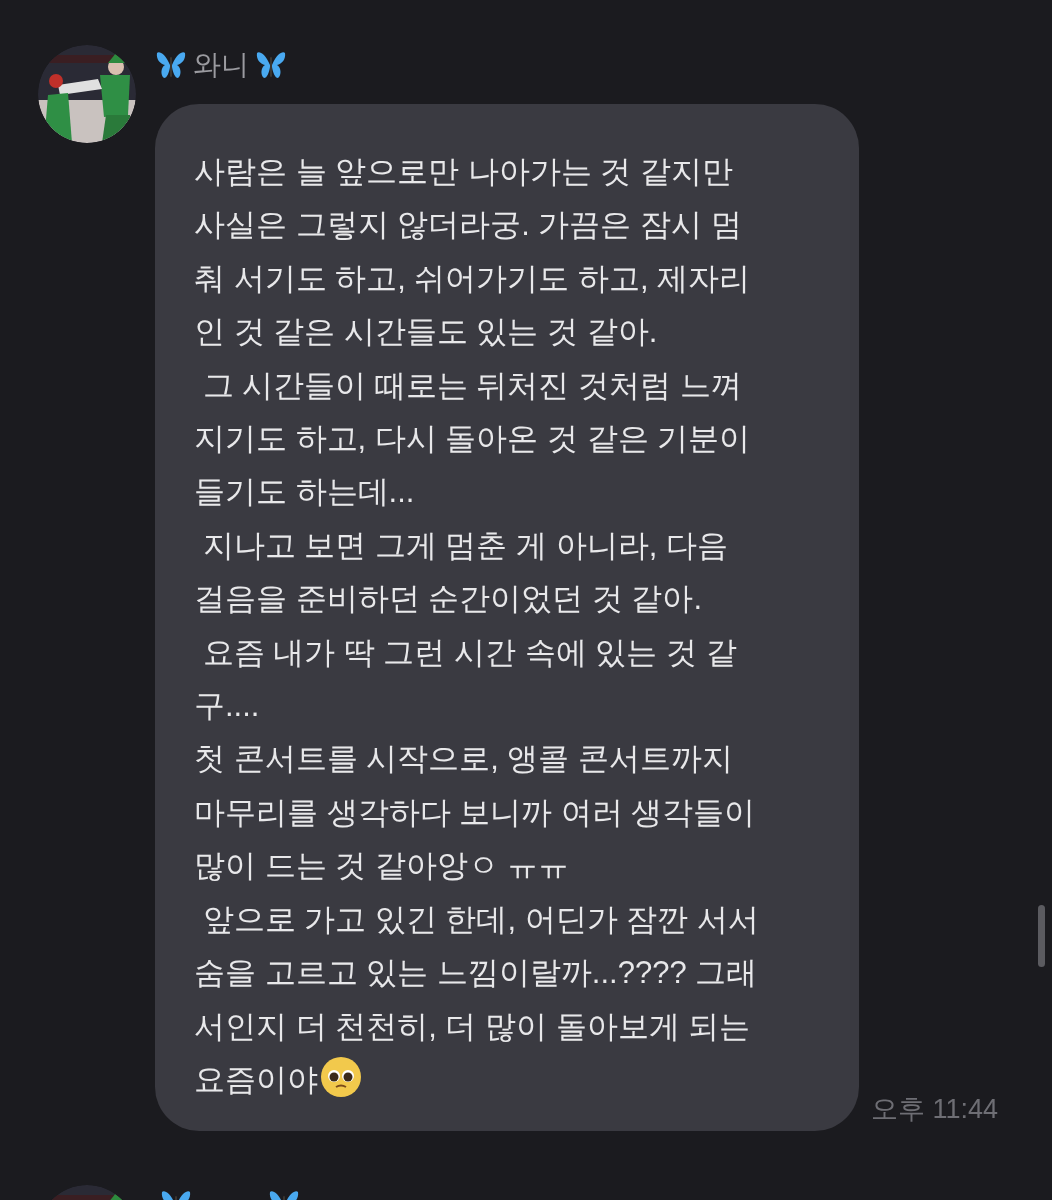  What do you see at coordinates (935, 1109) in the screenshot?
I see `message-time: 오후 11:44` at bounding box center [935, 1109].